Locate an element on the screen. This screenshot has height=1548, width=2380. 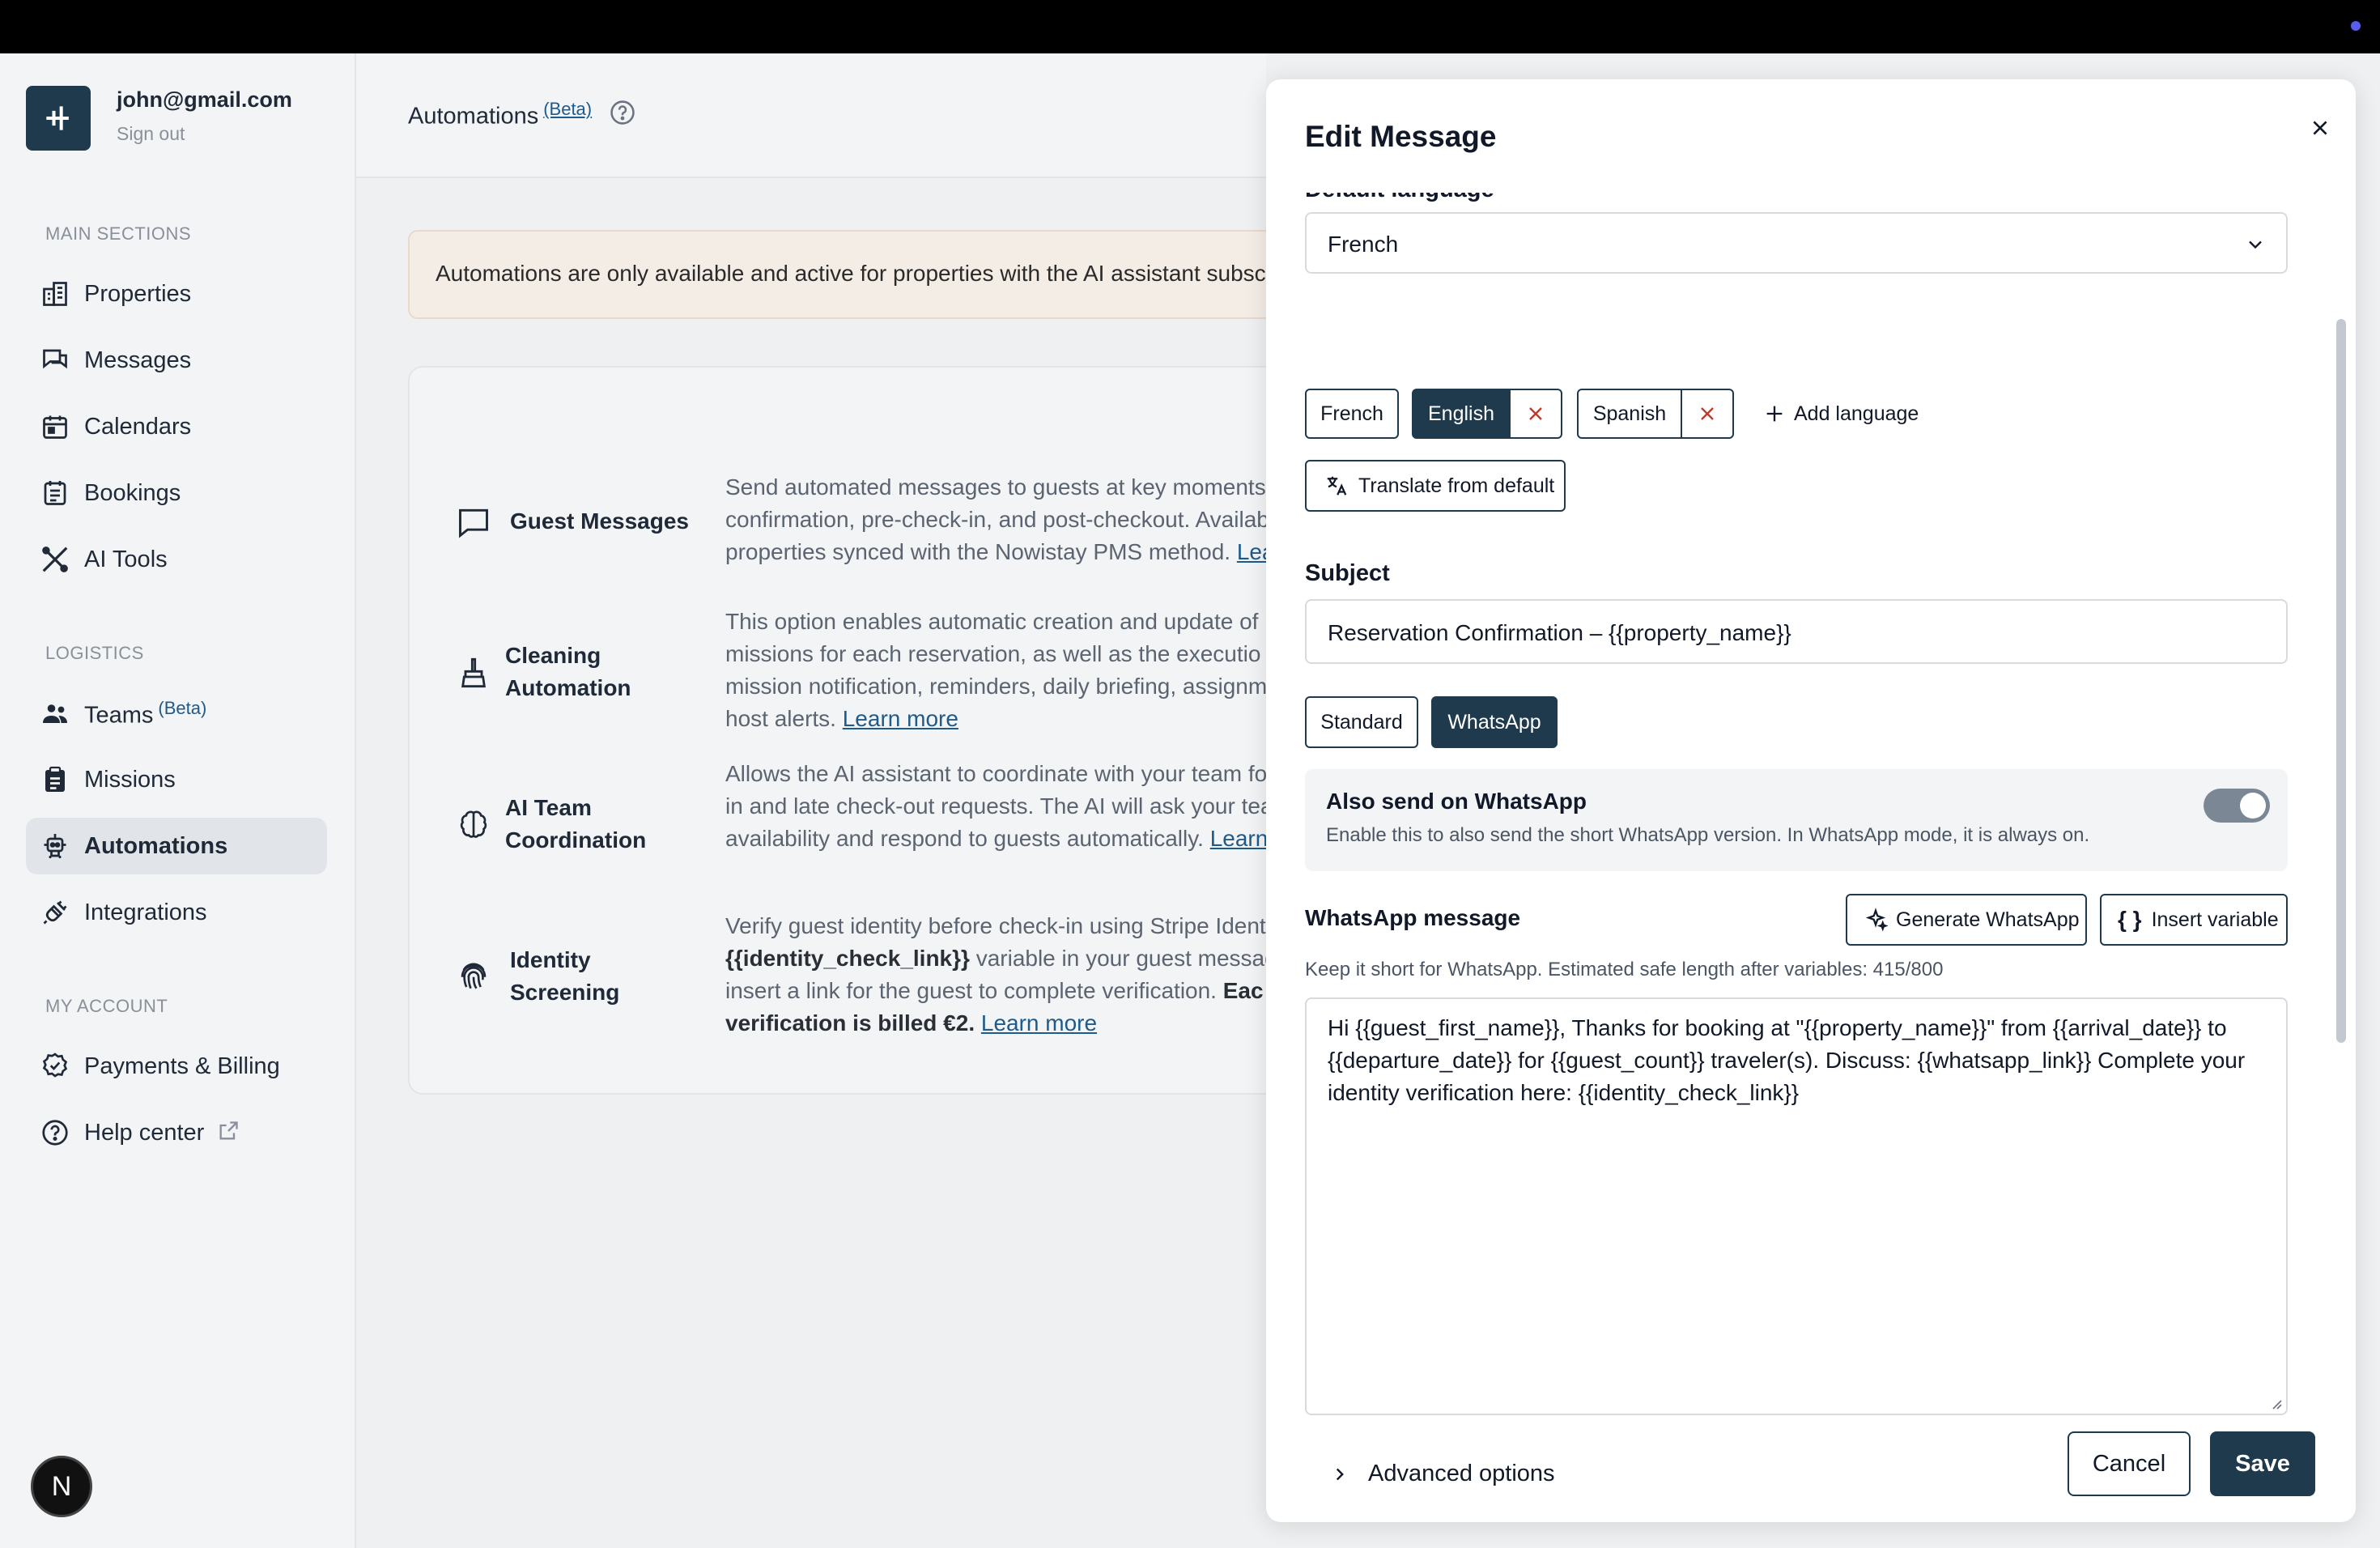
user-email: john@gmail.com is located at coordinates (204, 100).